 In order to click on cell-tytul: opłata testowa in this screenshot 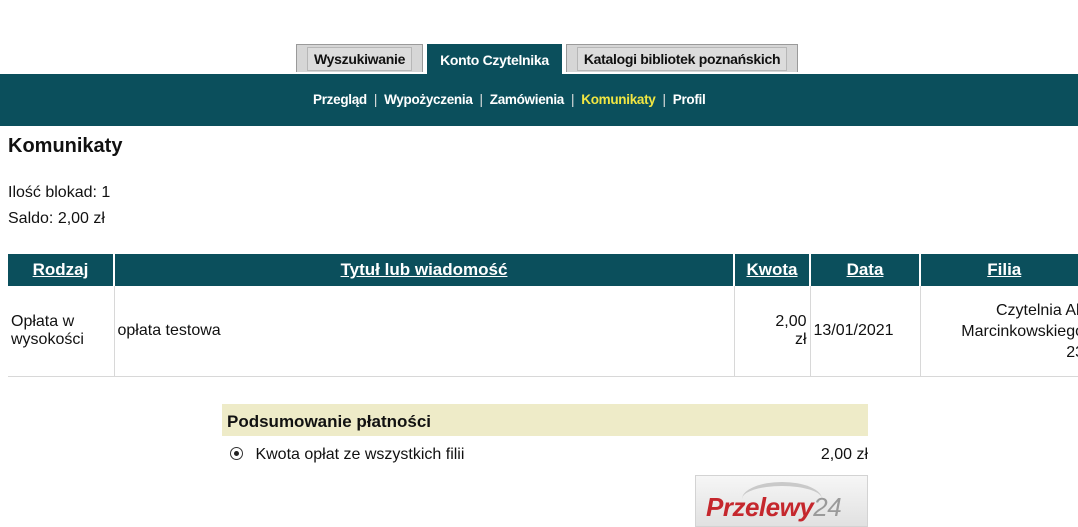, I will do `click(424, 331)`.